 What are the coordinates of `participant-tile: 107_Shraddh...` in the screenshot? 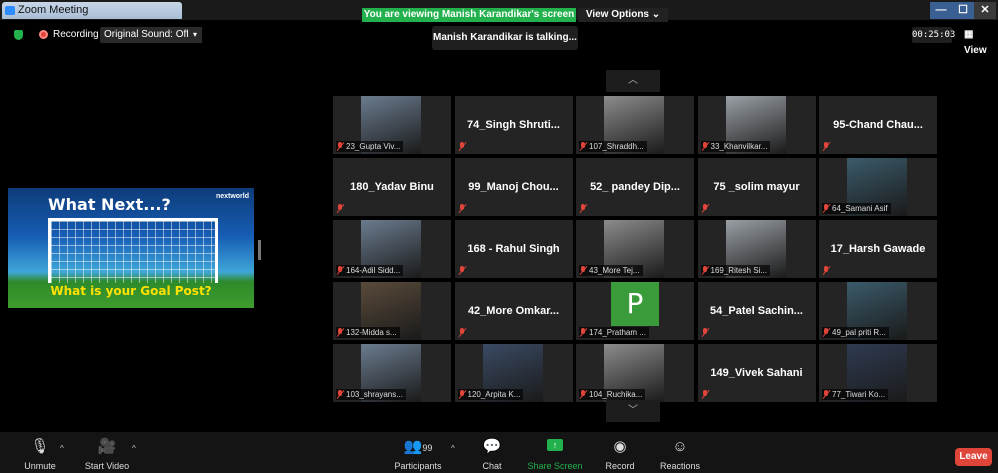 It's located at (635, 125).